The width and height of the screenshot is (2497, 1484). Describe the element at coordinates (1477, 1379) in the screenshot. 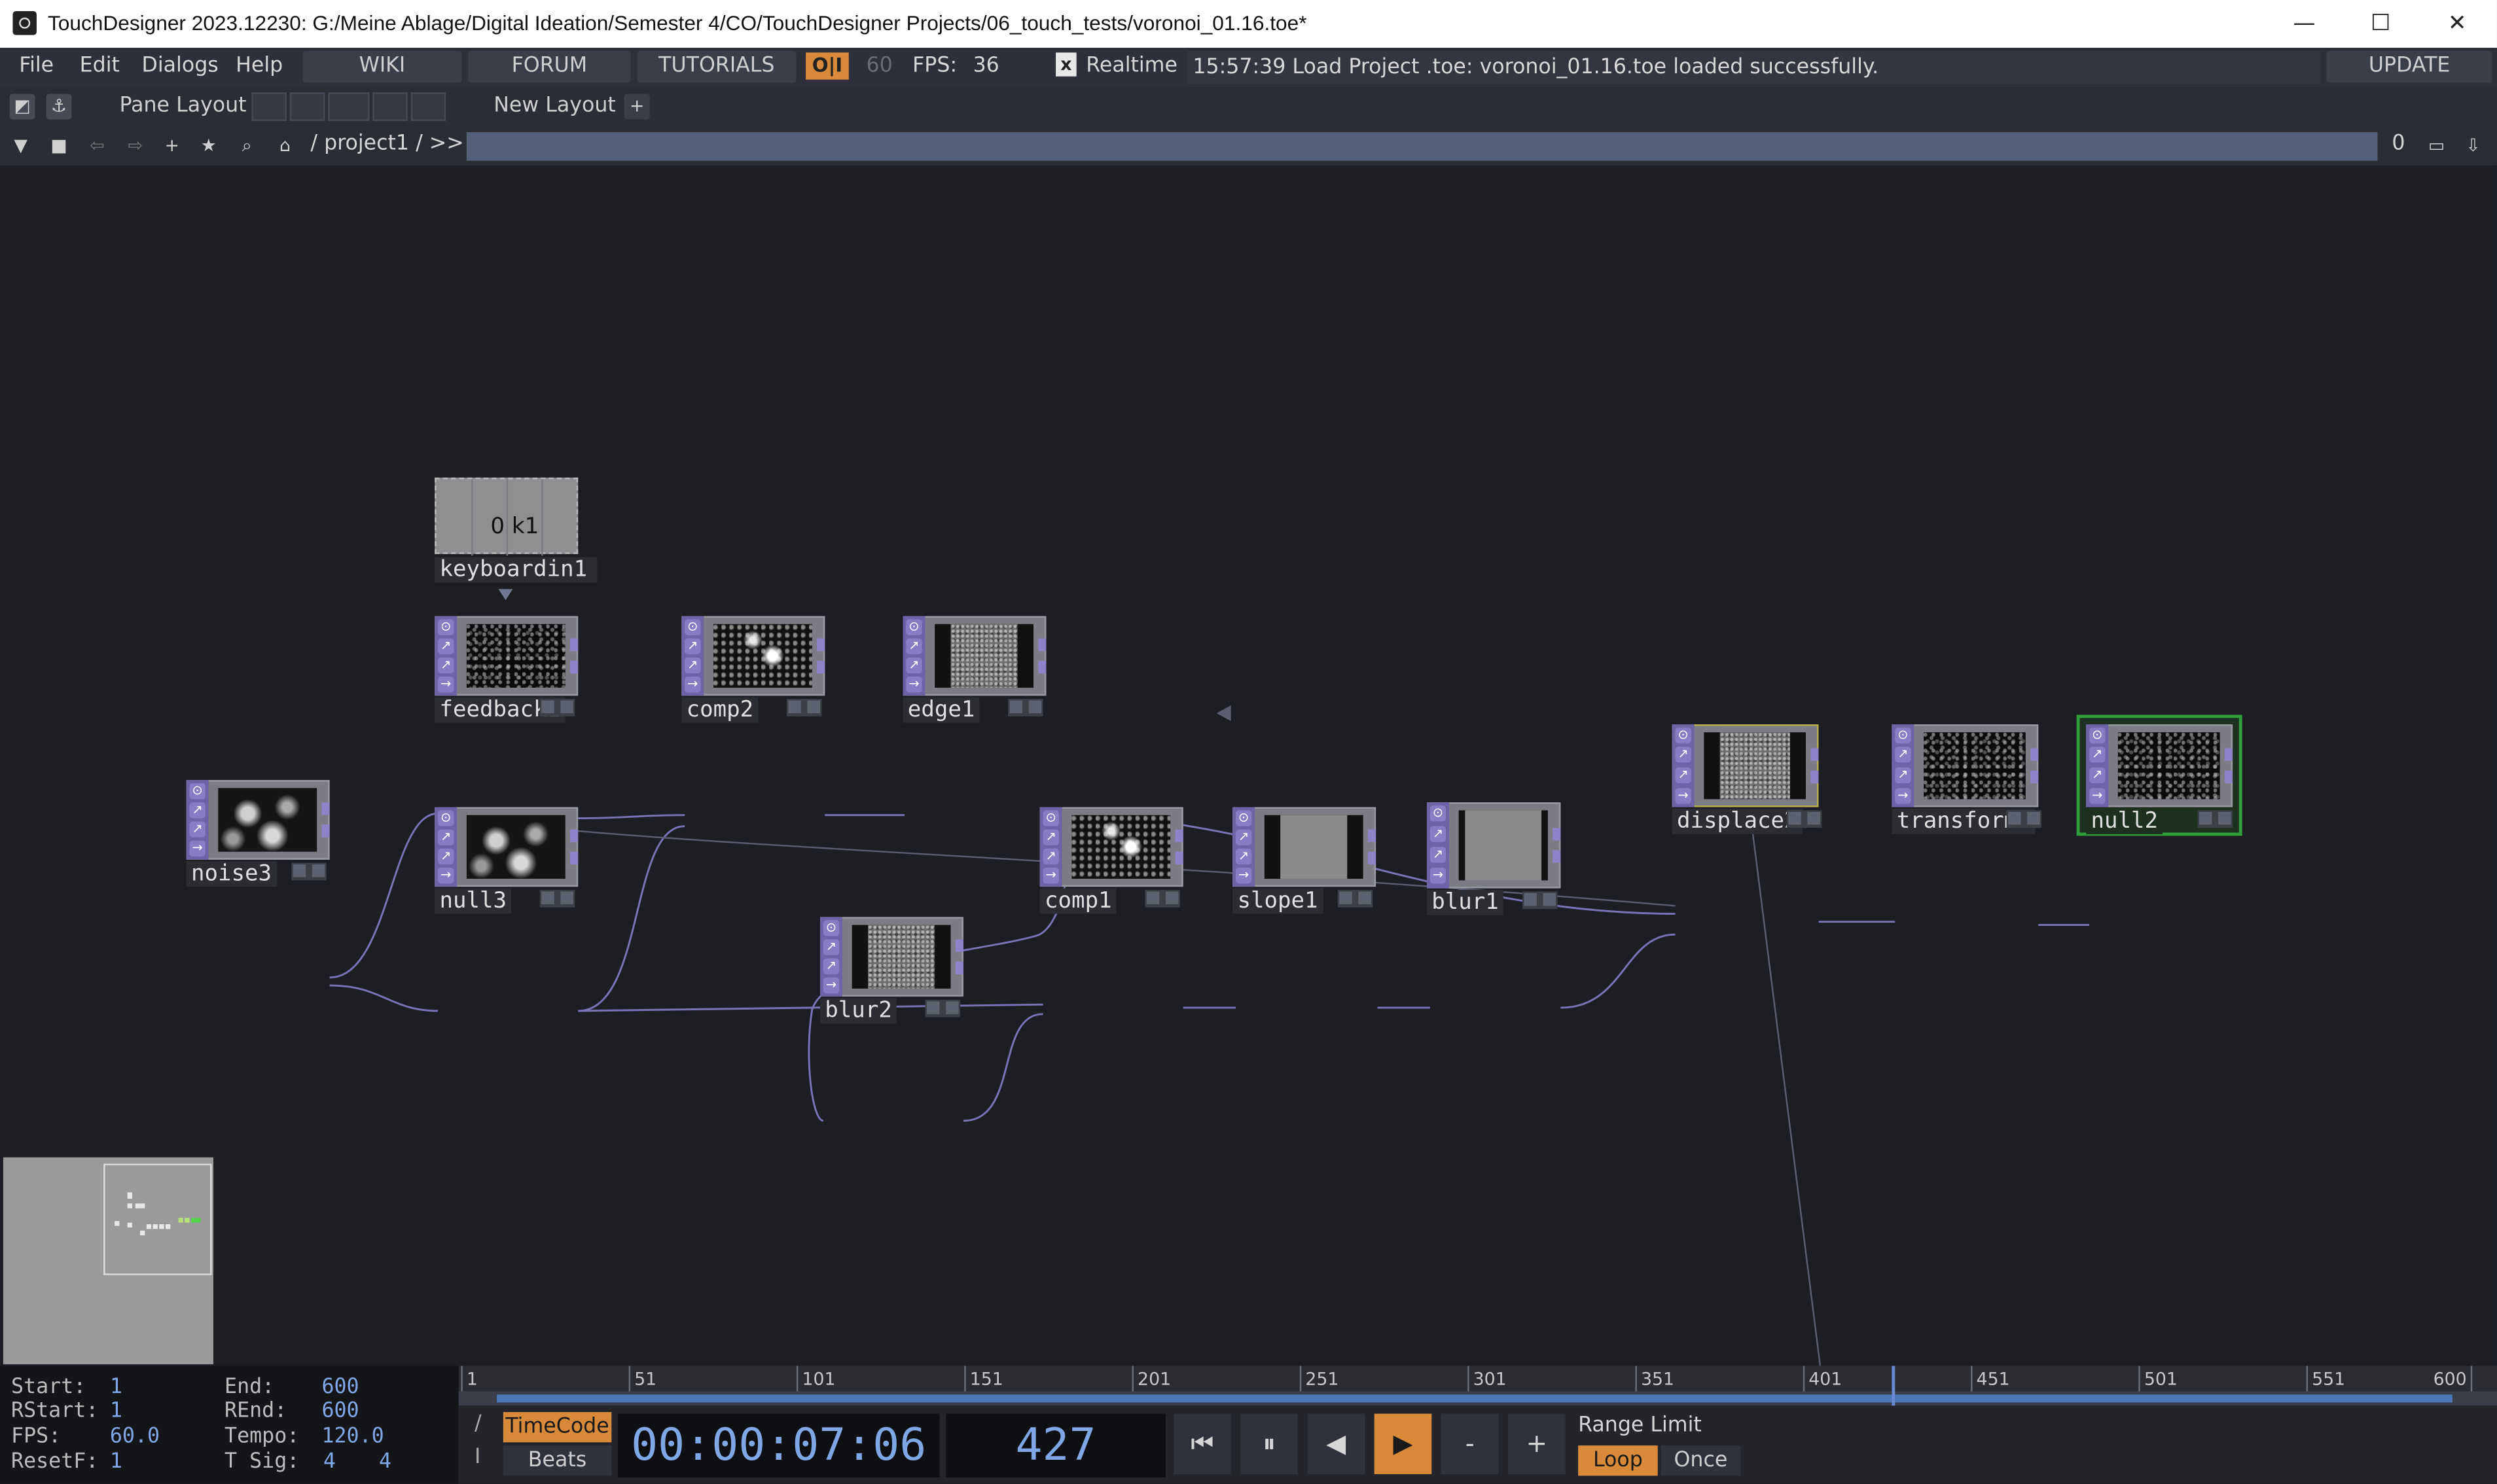

I see `timeline-ruler: 1 51 101 151 201 251 301 351 401 451 501 551 600` at that location.